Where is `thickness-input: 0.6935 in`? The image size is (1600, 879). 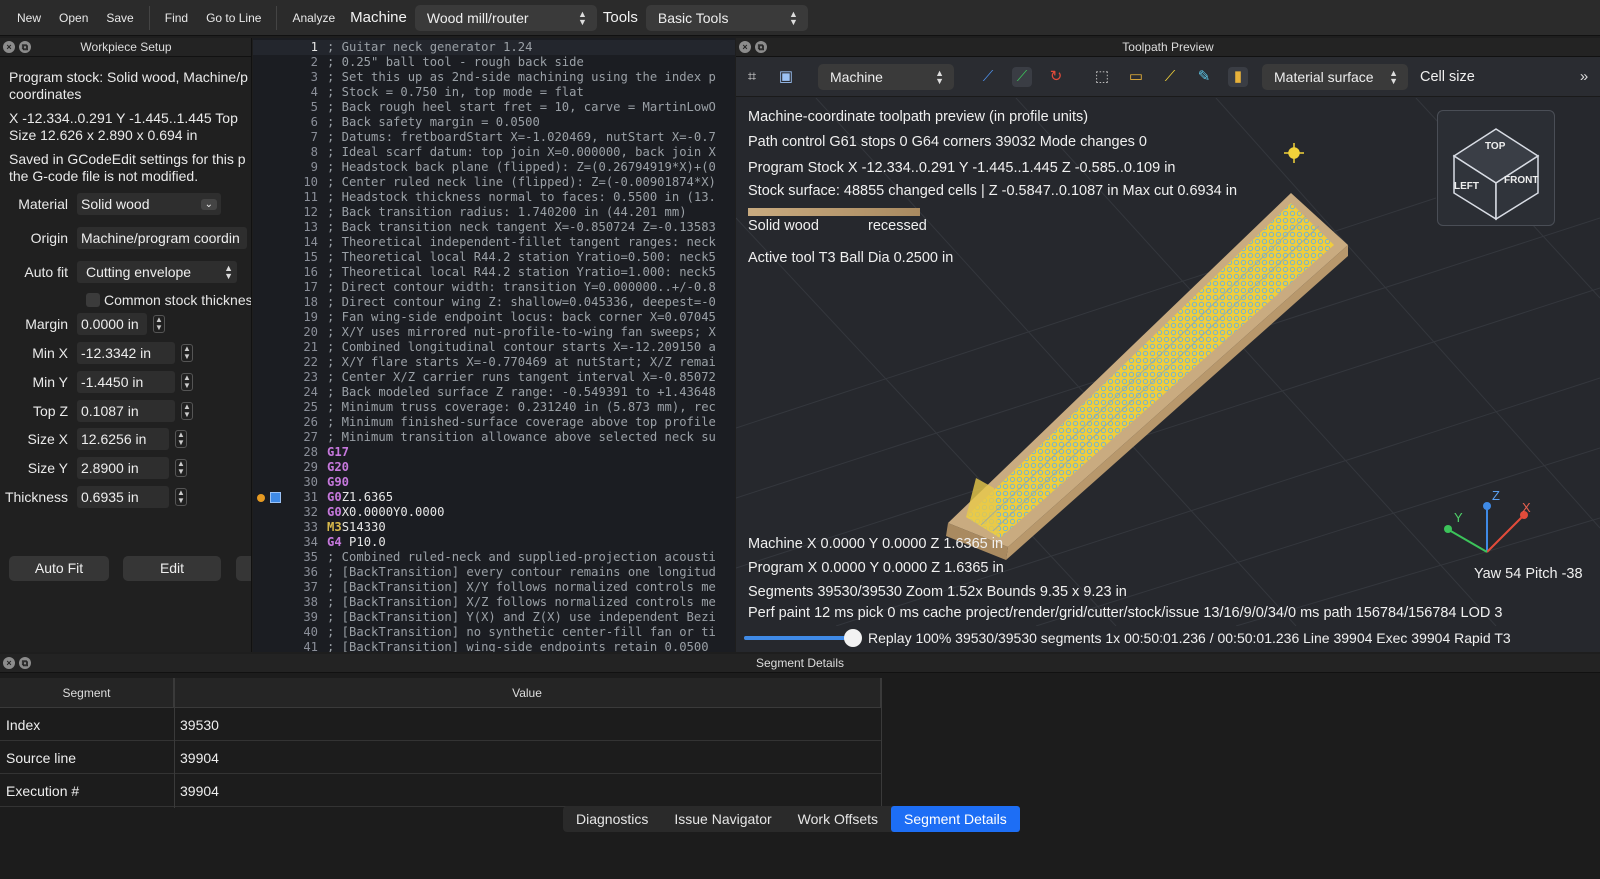
thickness-input: 0.6935 in is located at coordinates (123, 497).